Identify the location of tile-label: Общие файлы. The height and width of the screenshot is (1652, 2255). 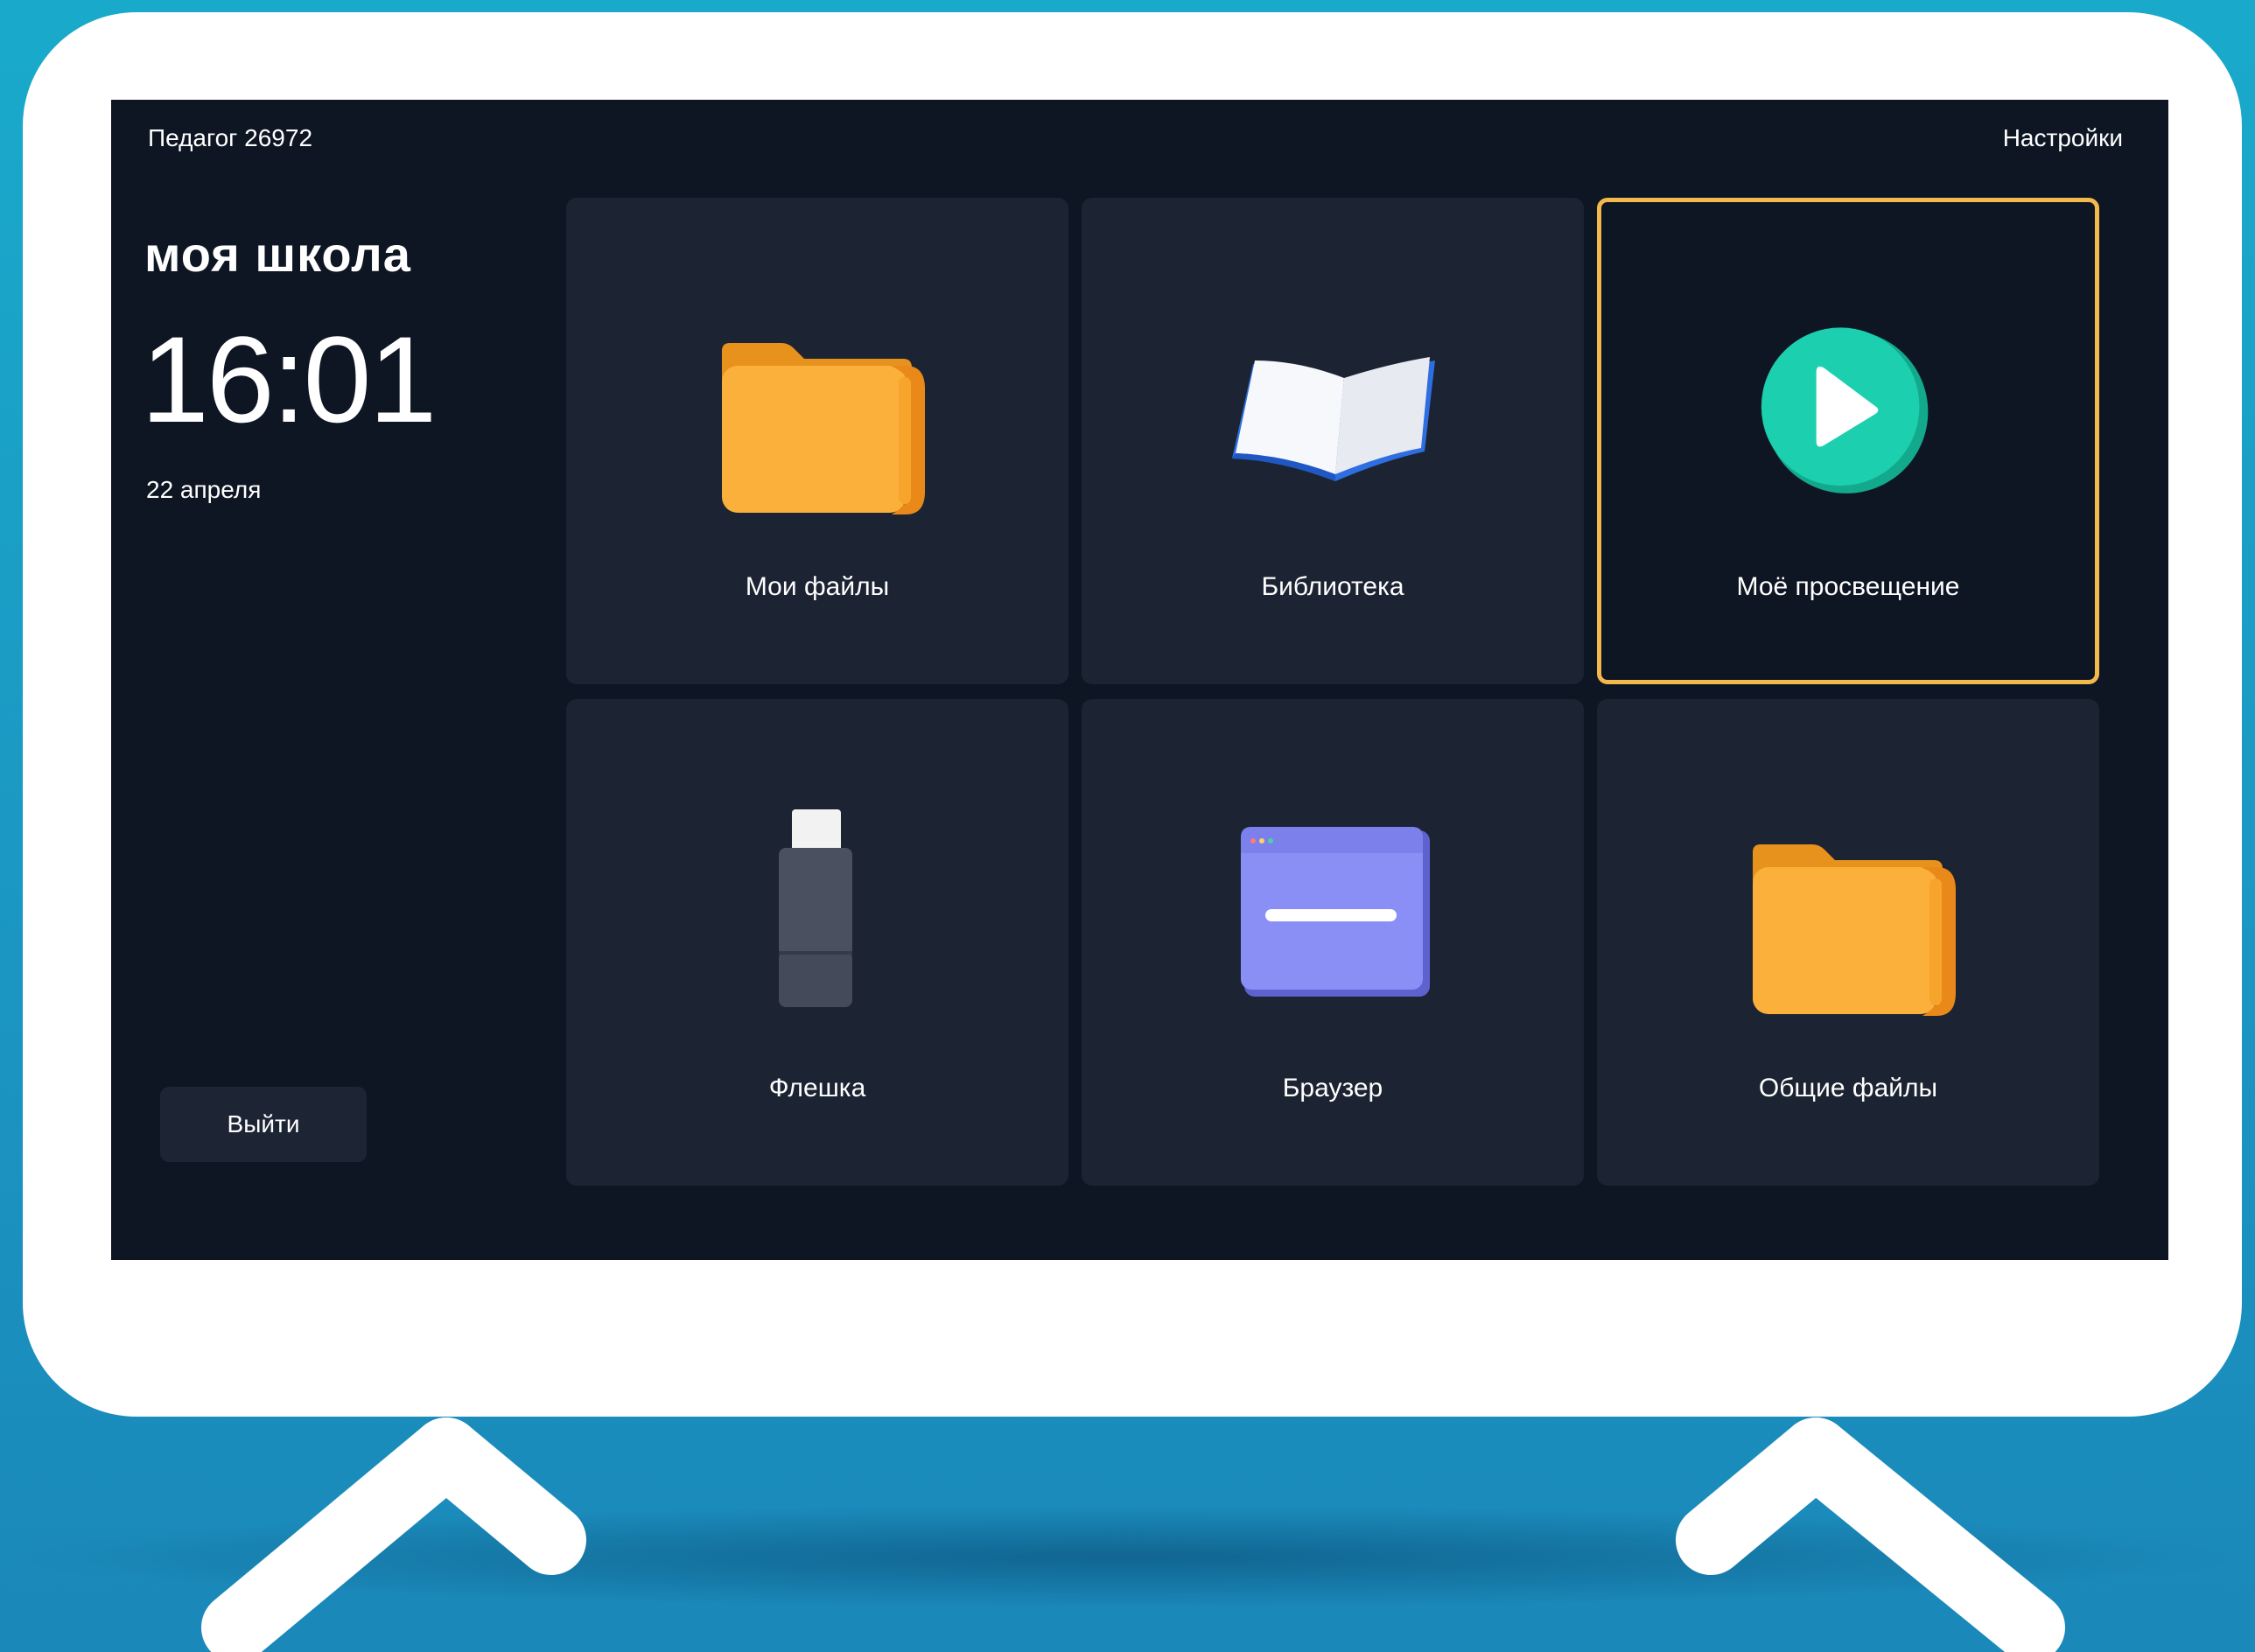
(1848, 1088).